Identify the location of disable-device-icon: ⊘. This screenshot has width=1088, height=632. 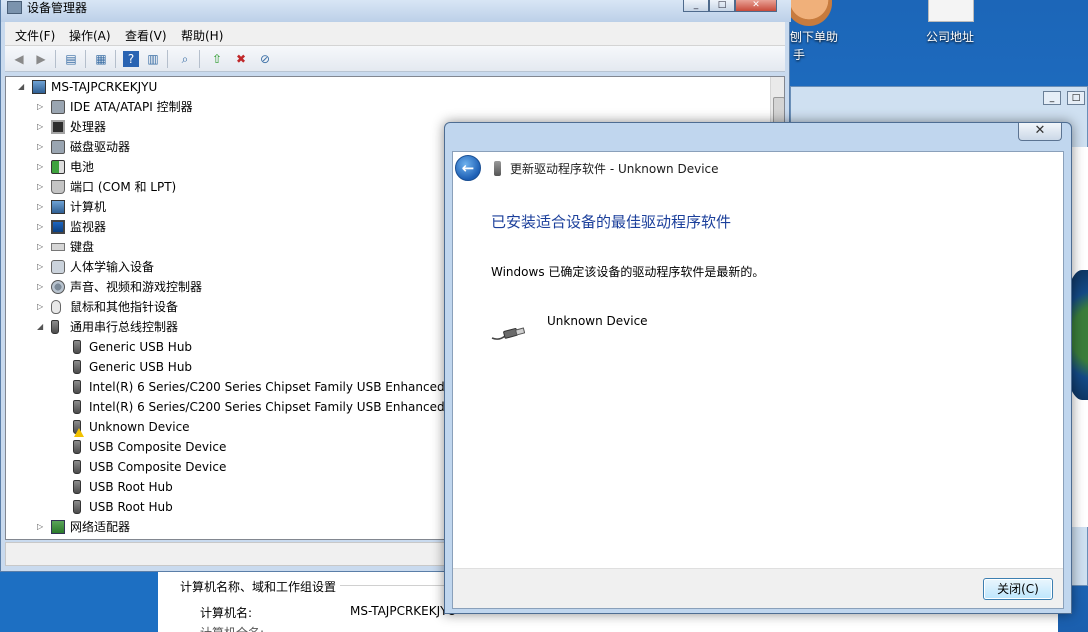
(265, 59).